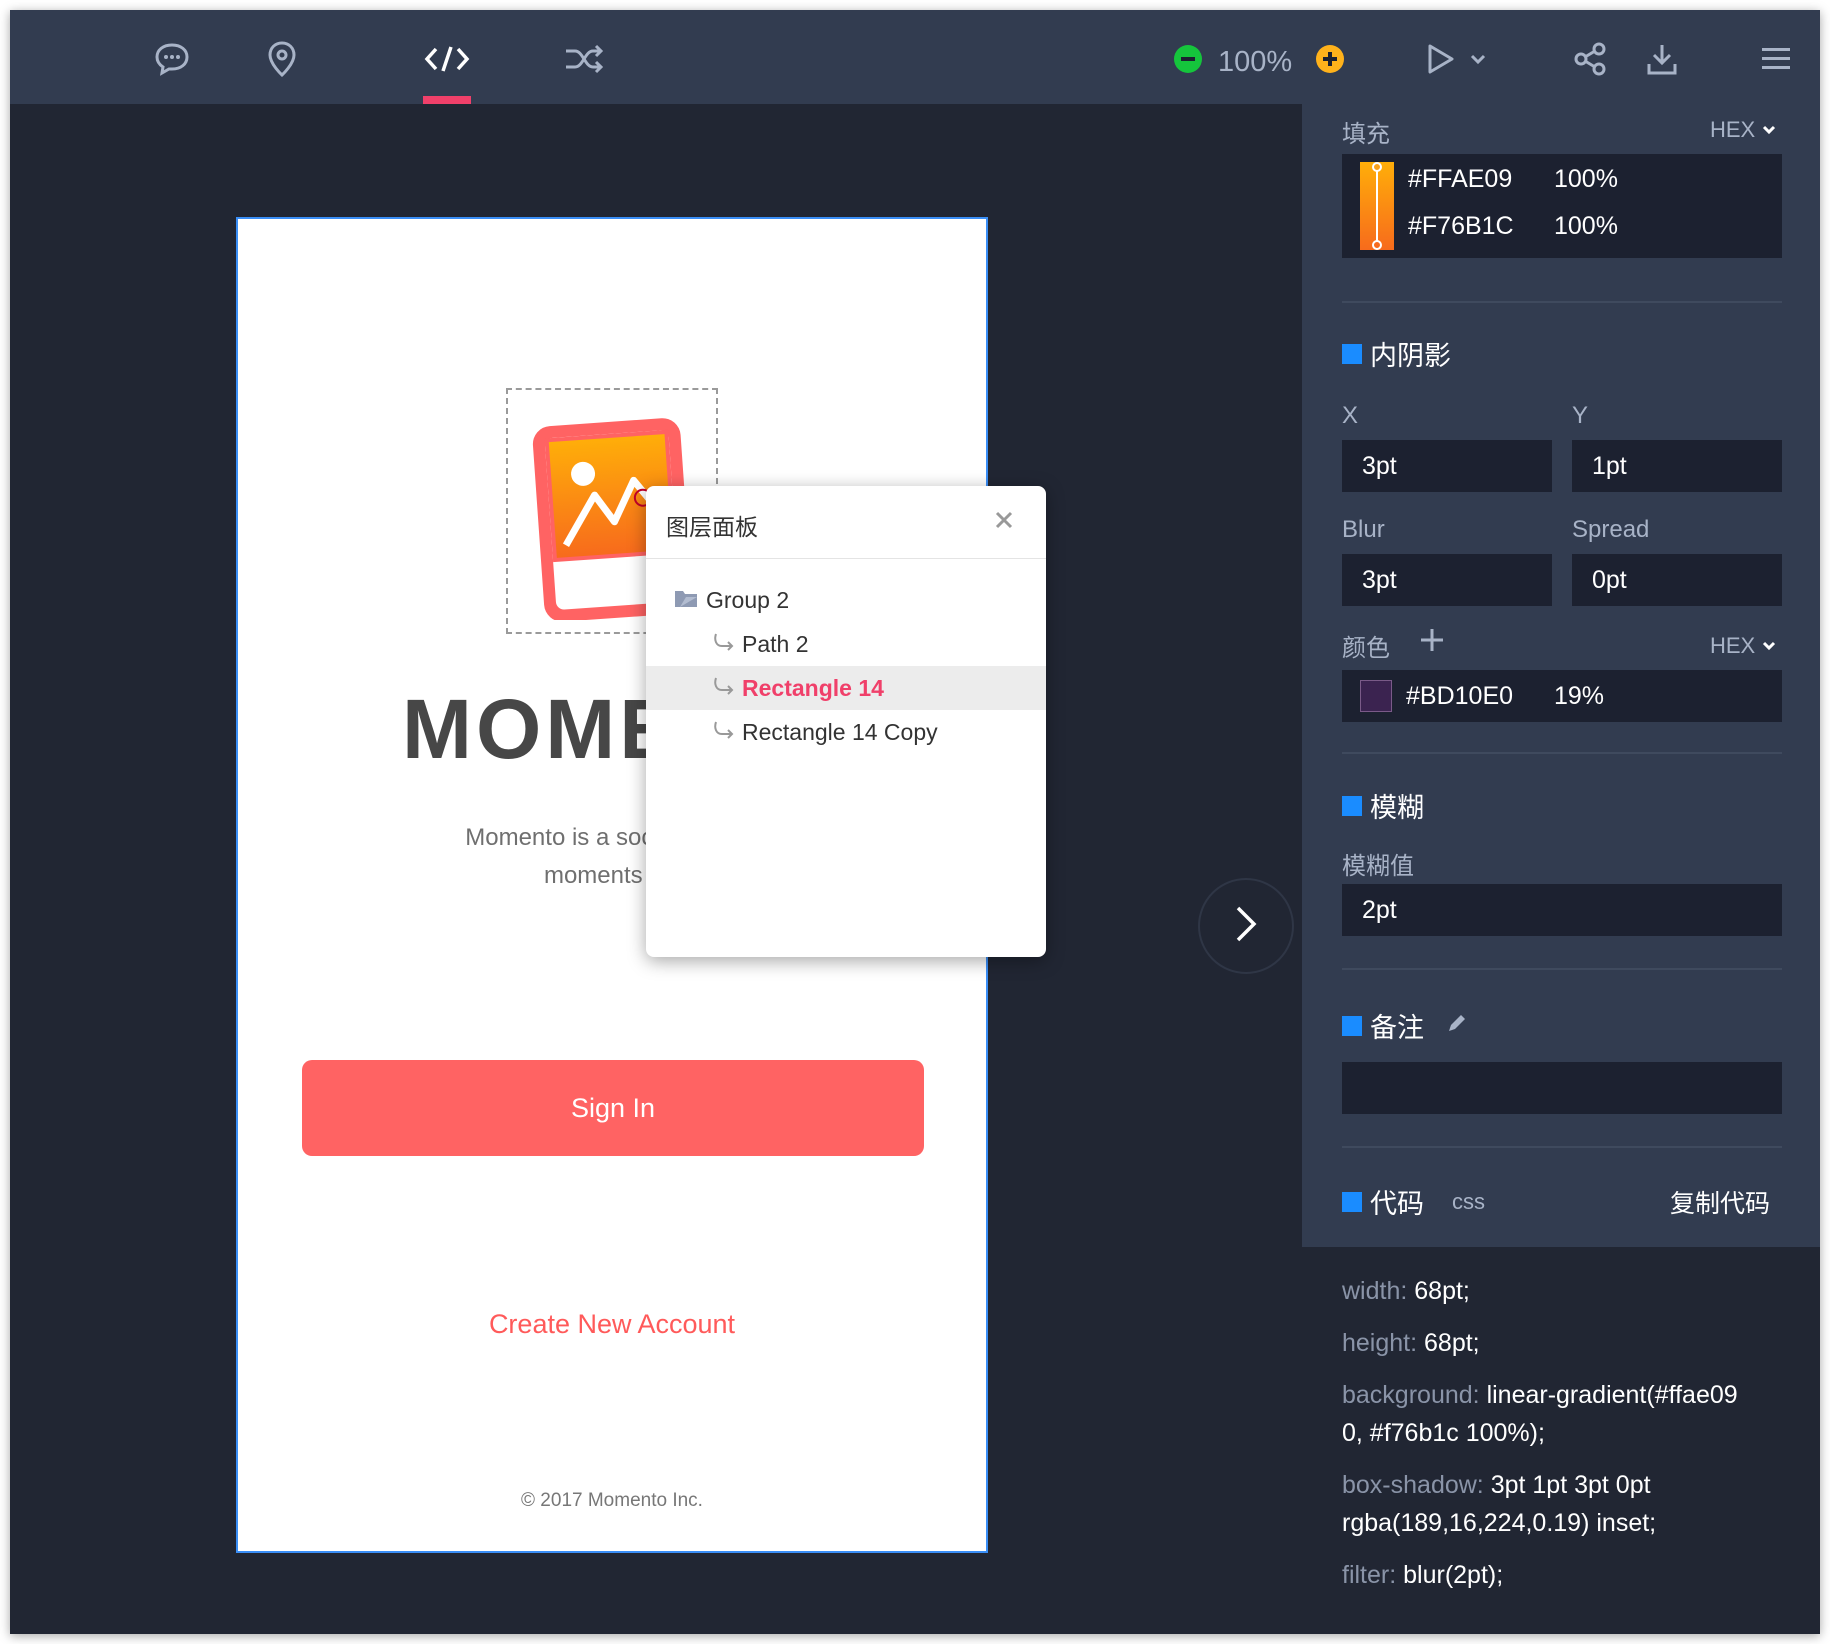  I want to click on share-icon, so click(1590, 59).